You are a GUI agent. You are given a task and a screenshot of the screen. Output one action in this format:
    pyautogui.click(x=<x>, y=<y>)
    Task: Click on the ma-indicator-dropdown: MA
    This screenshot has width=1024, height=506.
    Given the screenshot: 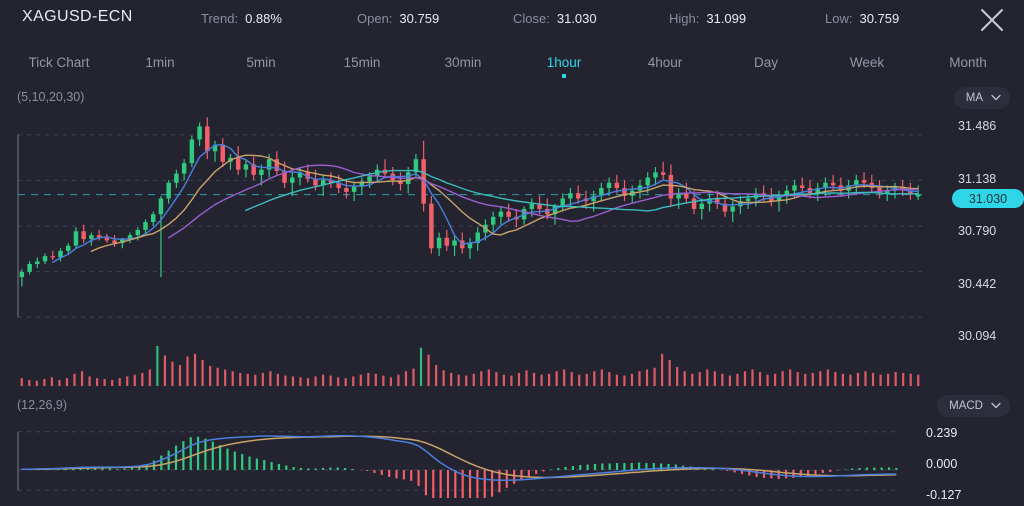 What is the action you would take?
    pyautogui.click(x=981, y=98)
    